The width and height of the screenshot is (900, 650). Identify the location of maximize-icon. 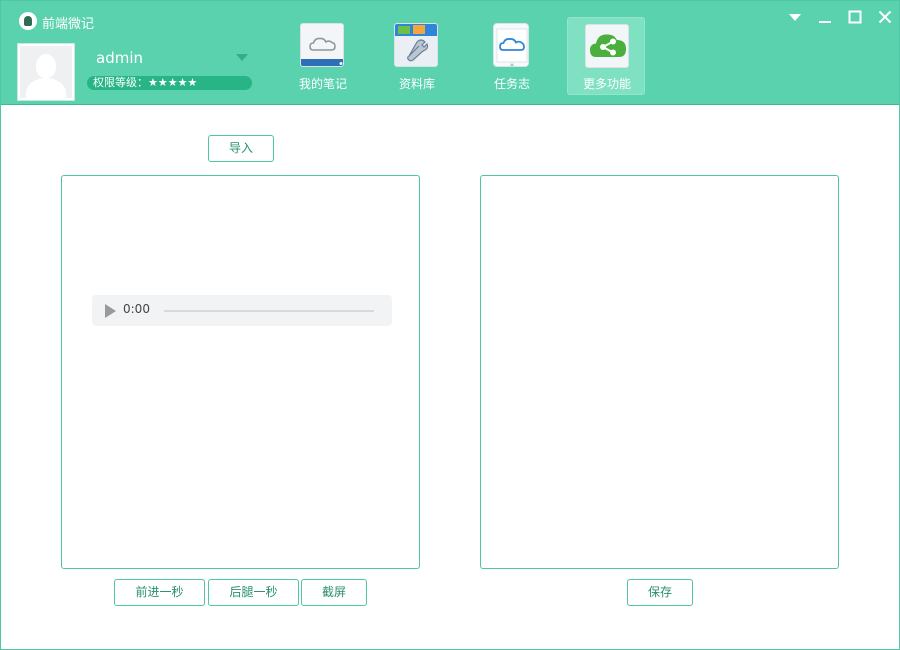
(855, 17).